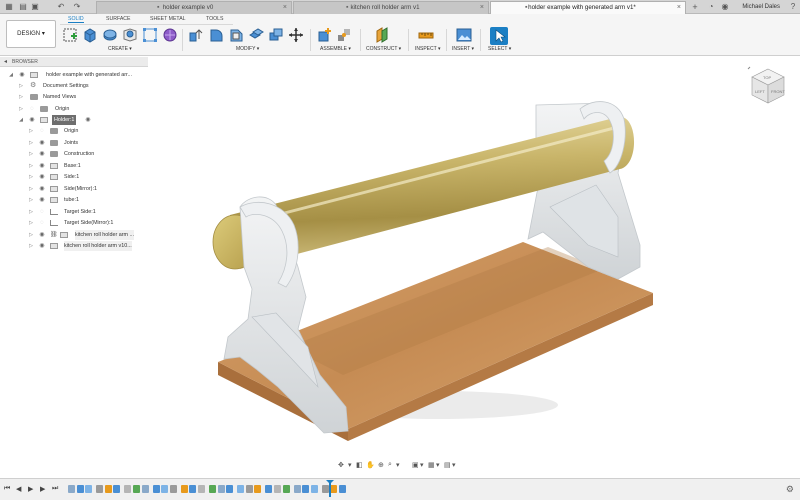  What do you see at coordinates (90, 35) in the screenshot?
I see `extrude-icon` at bounding box center [90, 35].